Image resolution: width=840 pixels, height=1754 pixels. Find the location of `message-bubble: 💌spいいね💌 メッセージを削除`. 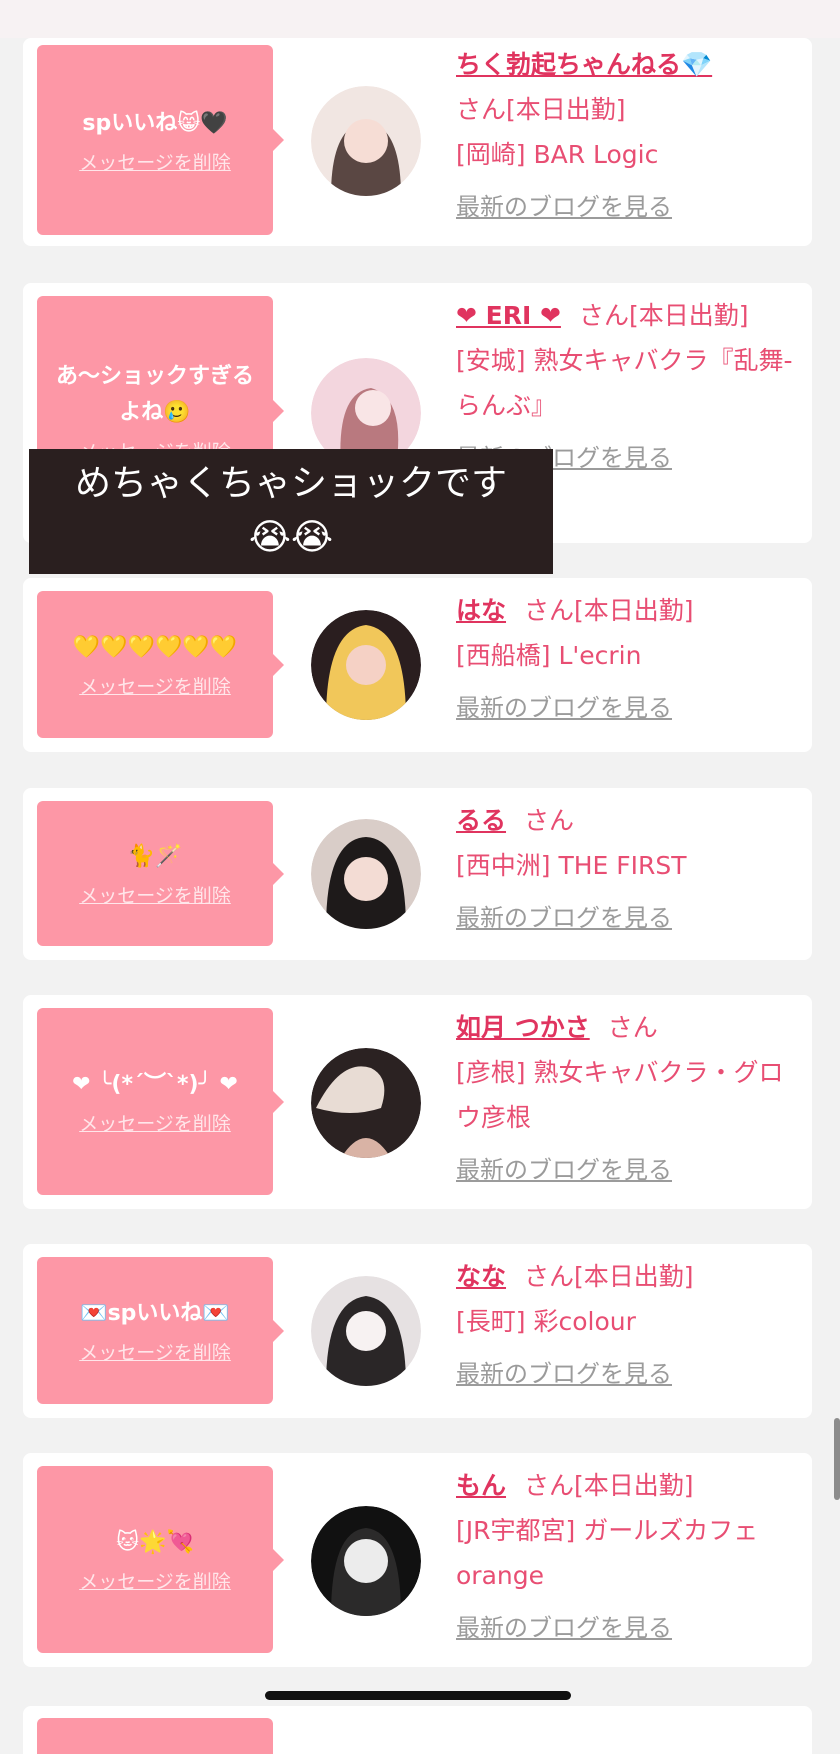

message-bubble: 💌spいいね💌 メッセージを削除 is located at coordinates (160, 1330).